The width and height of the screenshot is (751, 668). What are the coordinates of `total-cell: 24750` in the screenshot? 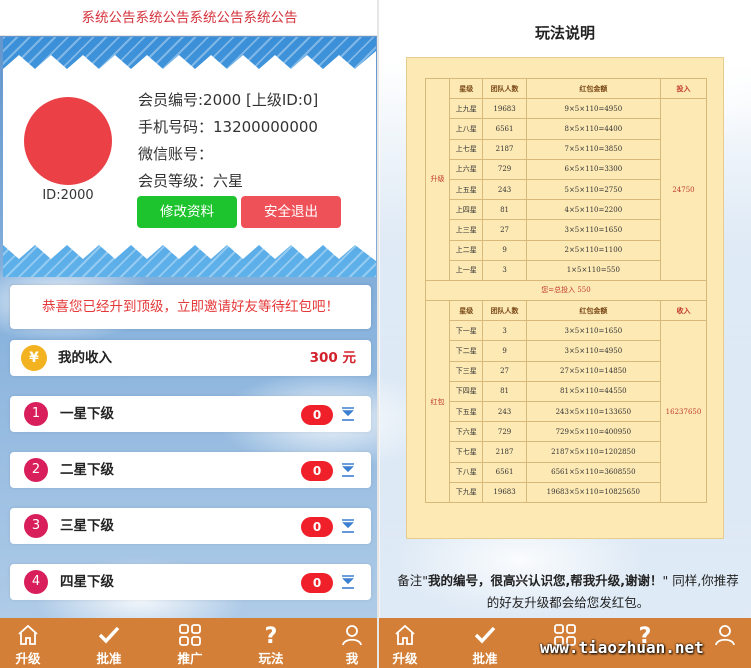 It's located at (683, 189).